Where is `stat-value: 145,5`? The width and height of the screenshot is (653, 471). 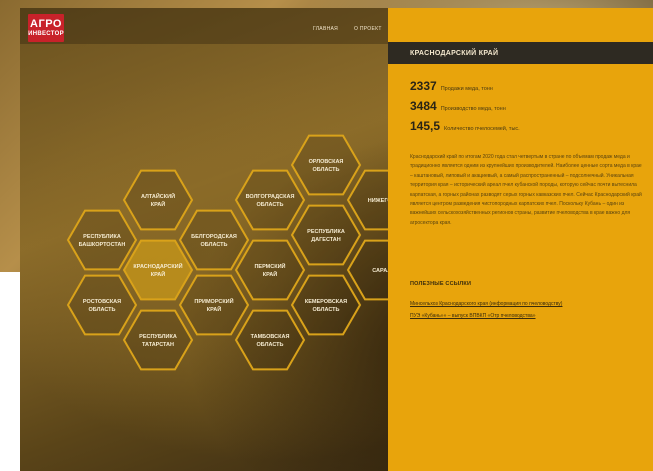
stat-value: 145,5 is located at coordinates (425, 126).